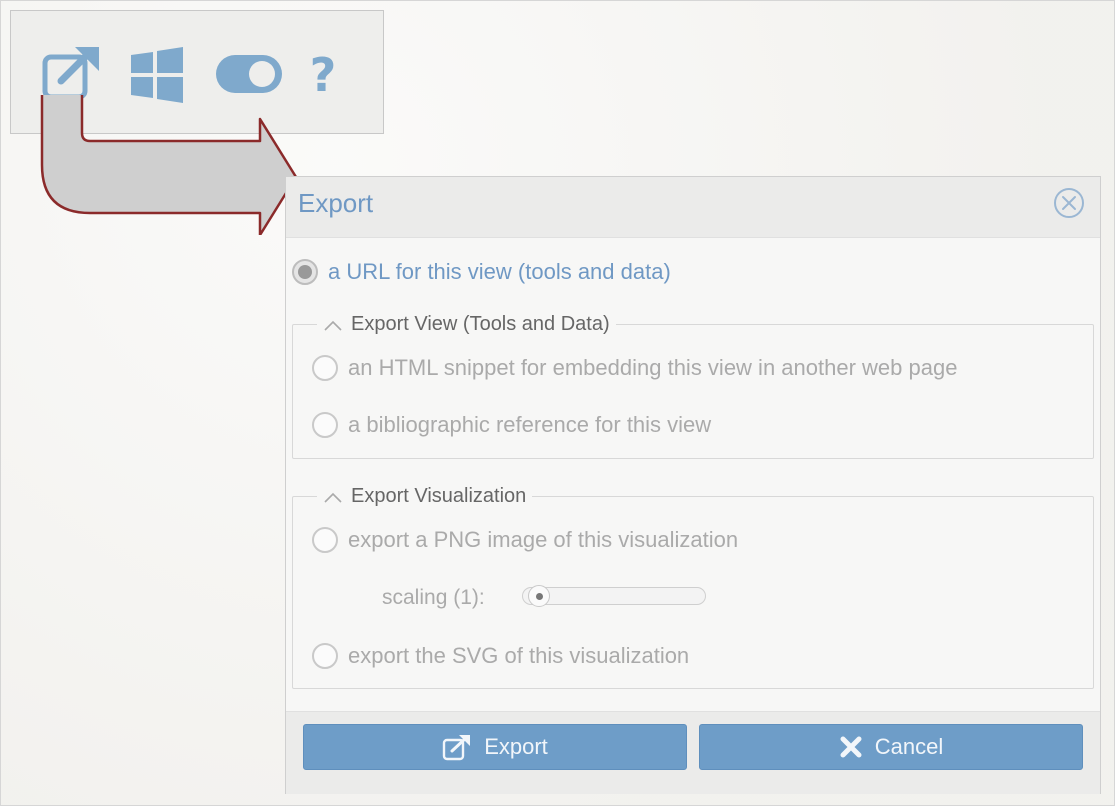  I want to click on html-snippet-radio, so click(325, 368).